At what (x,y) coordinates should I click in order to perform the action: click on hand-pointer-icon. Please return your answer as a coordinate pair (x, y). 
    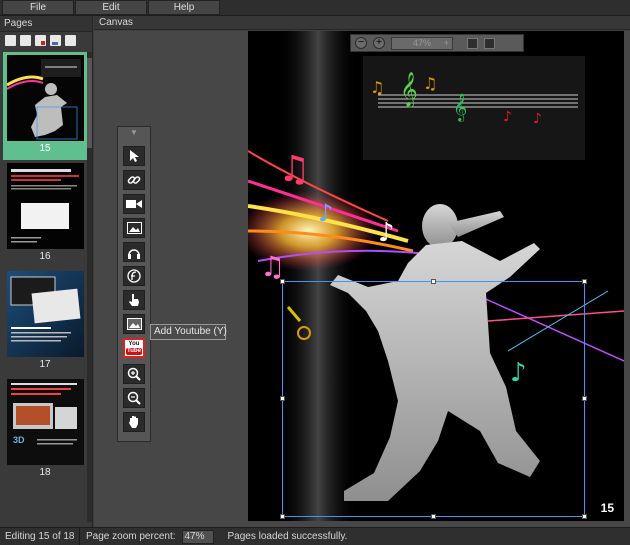
    Looking at the image, I should click on (134, 300).